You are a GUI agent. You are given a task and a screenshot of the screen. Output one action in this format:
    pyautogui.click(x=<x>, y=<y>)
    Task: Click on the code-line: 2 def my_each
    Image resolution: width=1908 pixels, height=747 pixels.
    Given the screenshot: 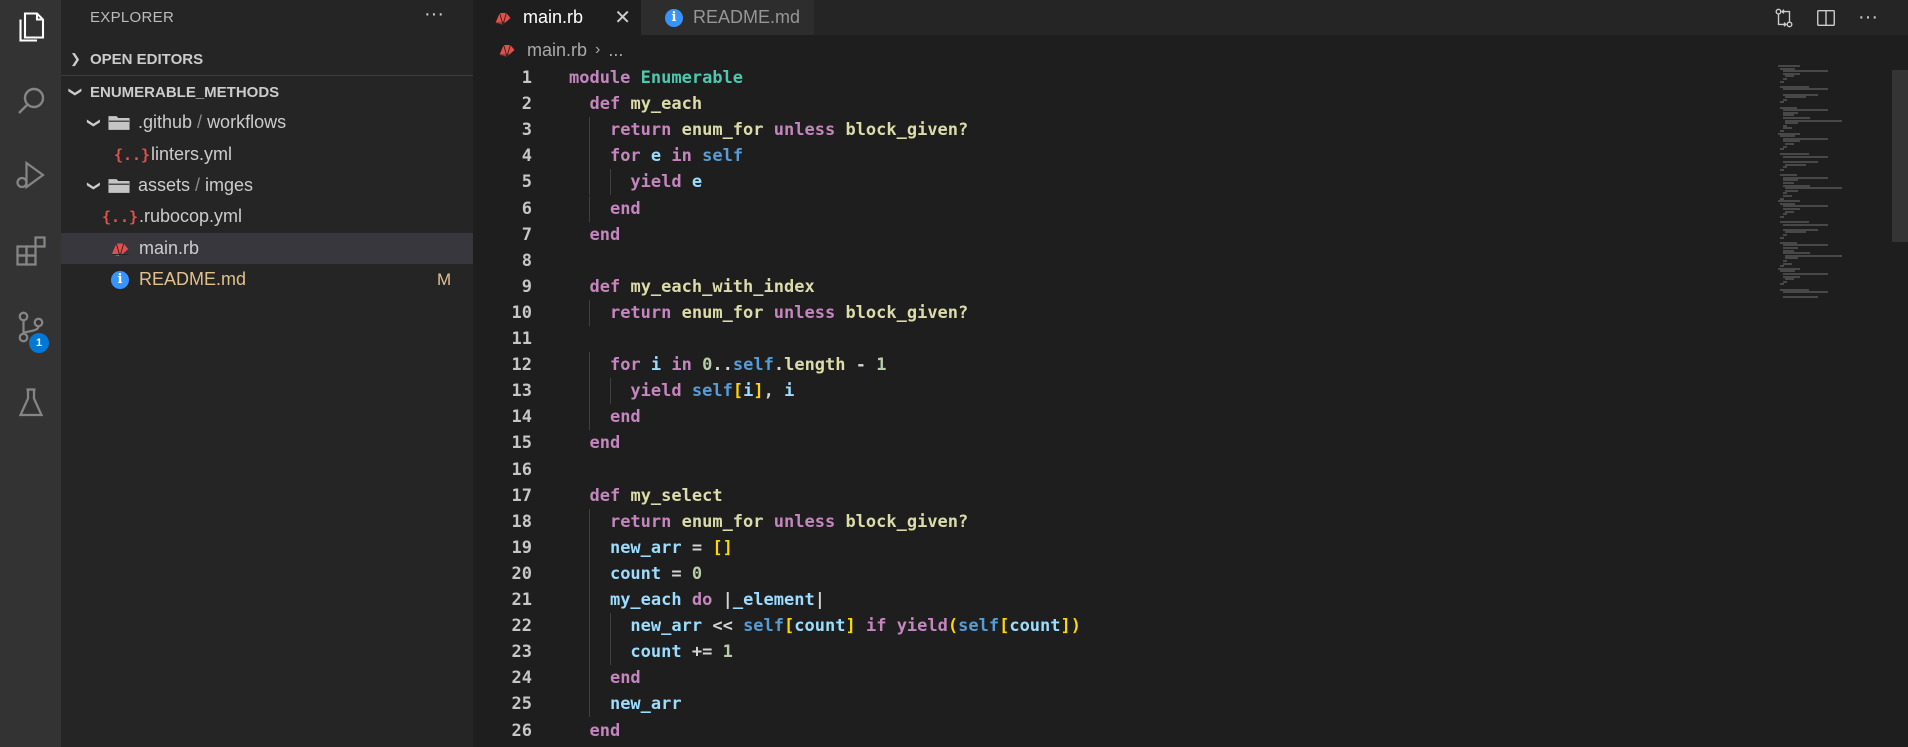 What is the action you would take?
    pyautogui.click(x=1124, y=104)
    